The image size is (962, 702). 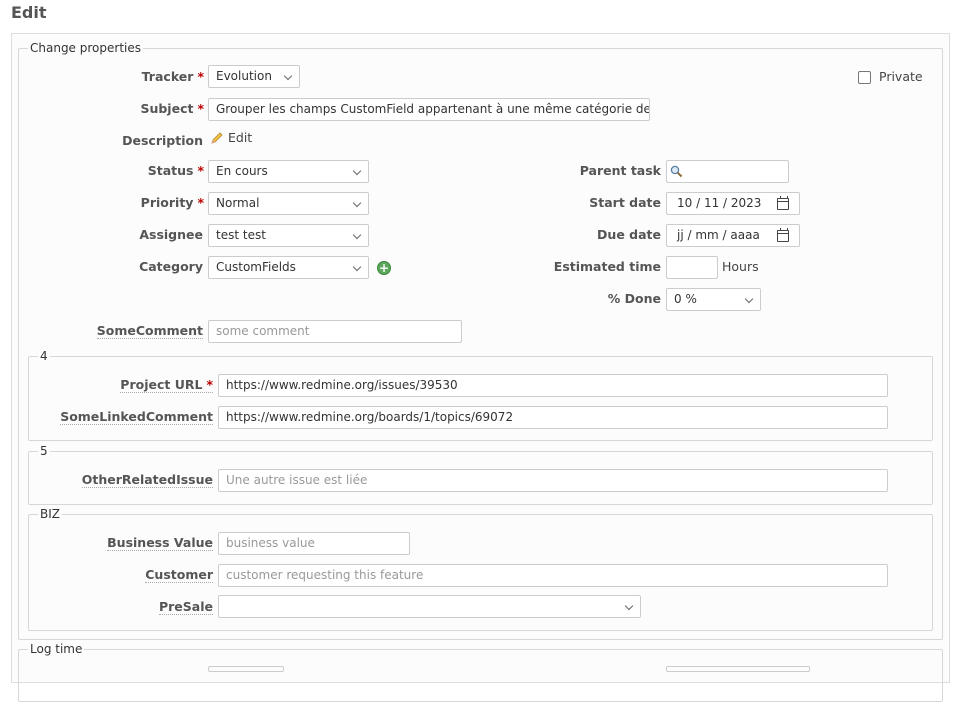 What do you see at coordinates (553, 385) in the screenshot?
I see `project-url-input: https://www.redmine.org/issues/39530` at bounding box center [553, 385].